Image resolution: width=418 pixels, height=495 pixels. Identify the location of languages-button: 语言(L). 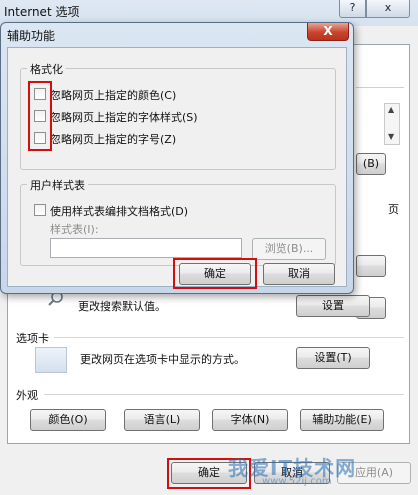
(162, 420).